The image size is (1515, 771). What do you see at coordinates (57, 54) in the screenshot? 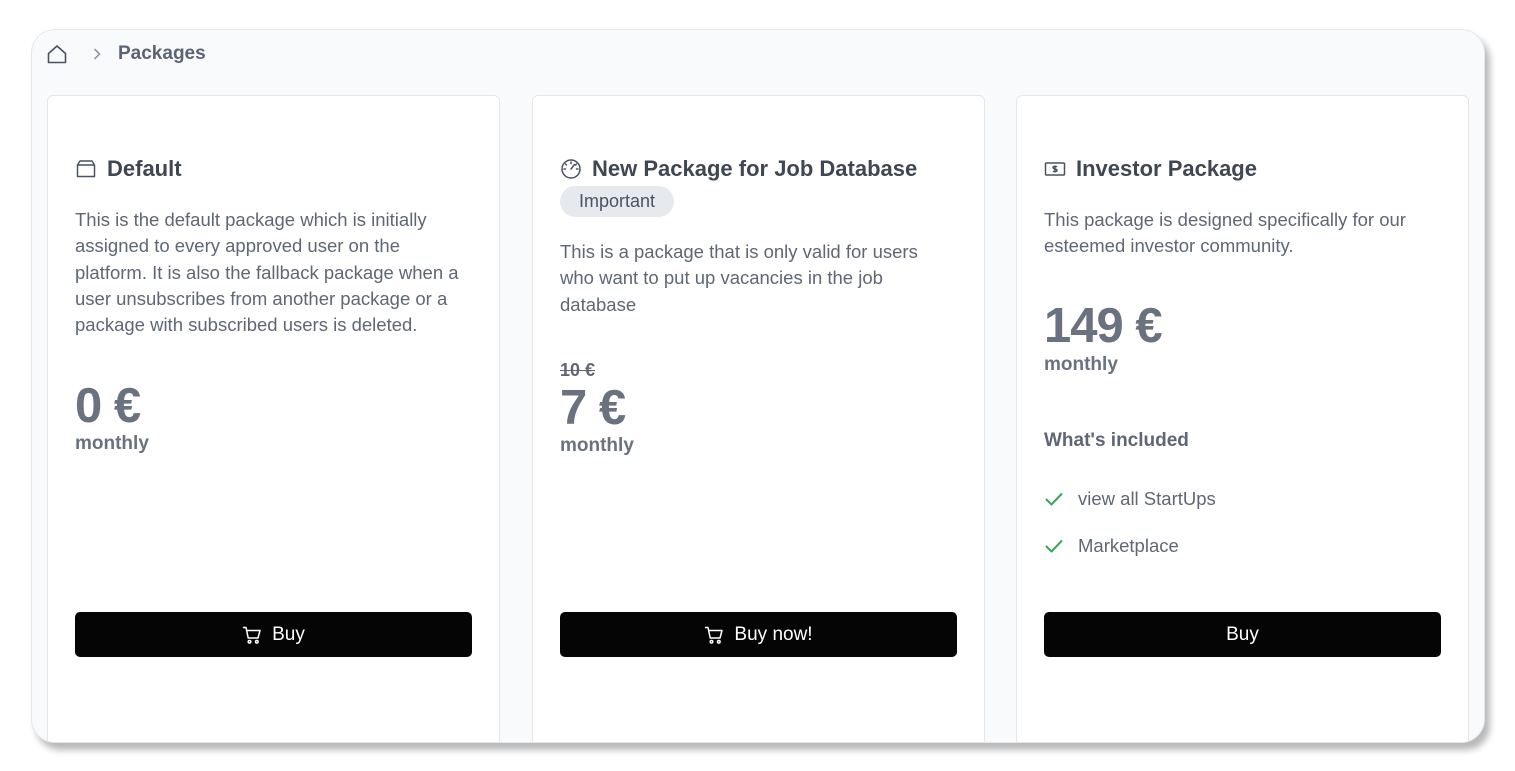
I see `home-icon` at bounding box center [57, 54].